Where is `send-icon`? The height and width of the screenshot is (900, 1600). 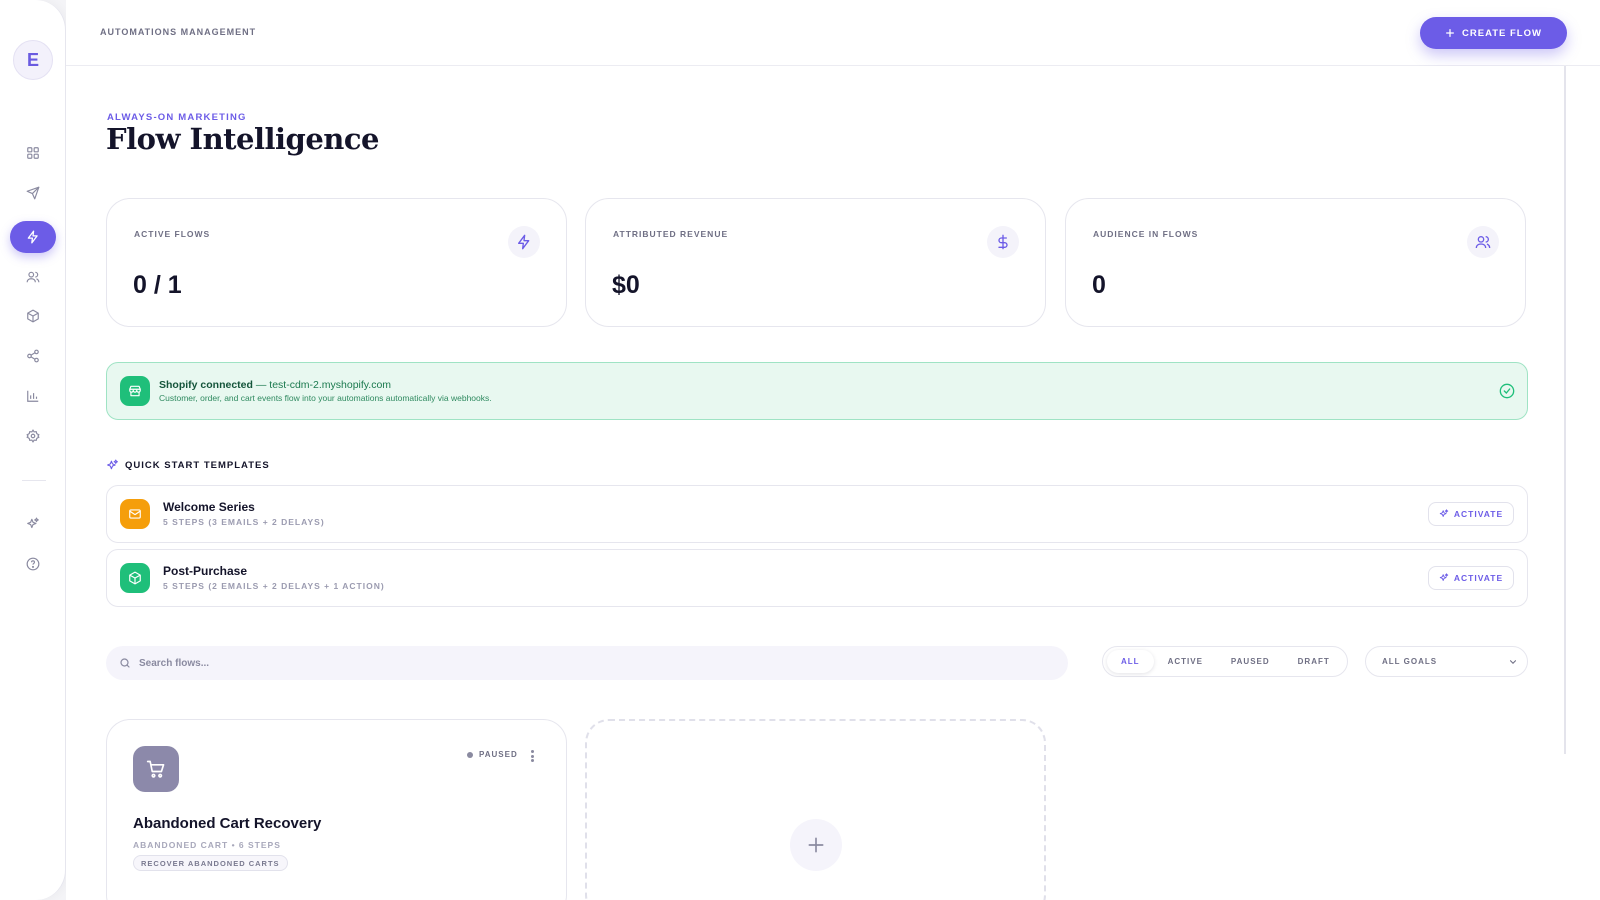 send-icon is located at coordinates (33, 193).